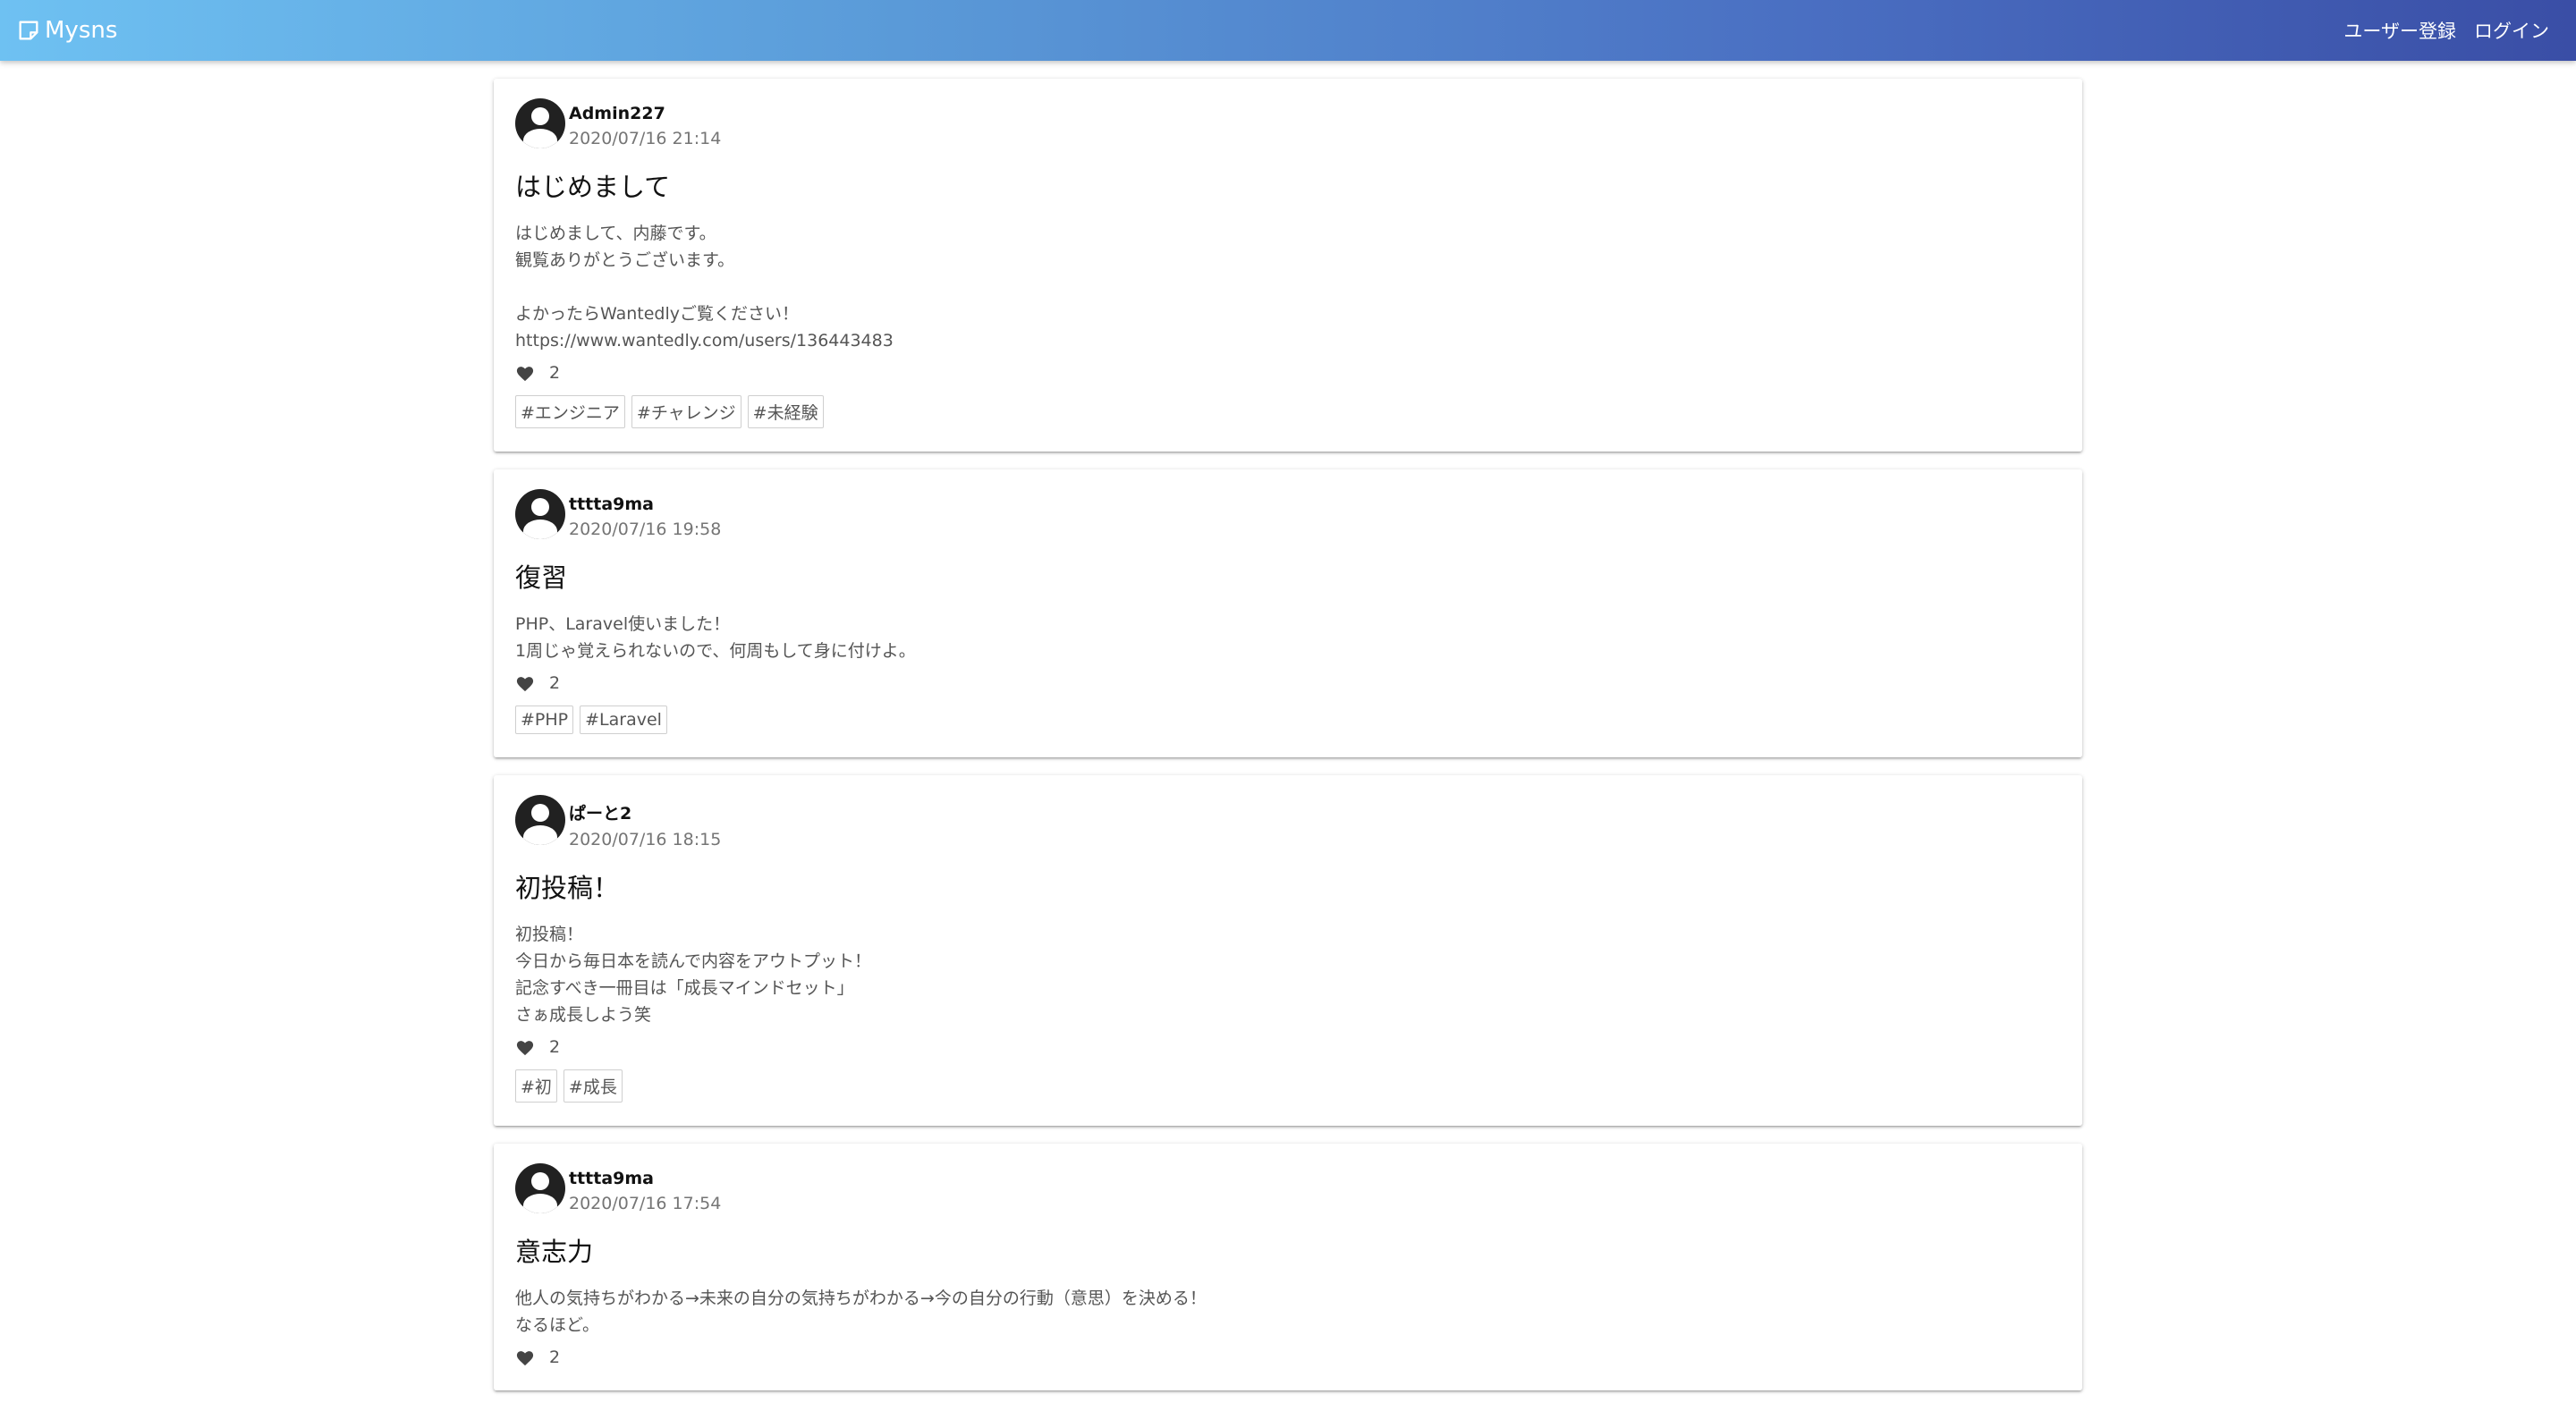 This screenshot has width=2576, height=1411. Describe the element at coordinates (645, 840) in the screenshot. I see `post-date: 2020/07/16 18:15` at that location.